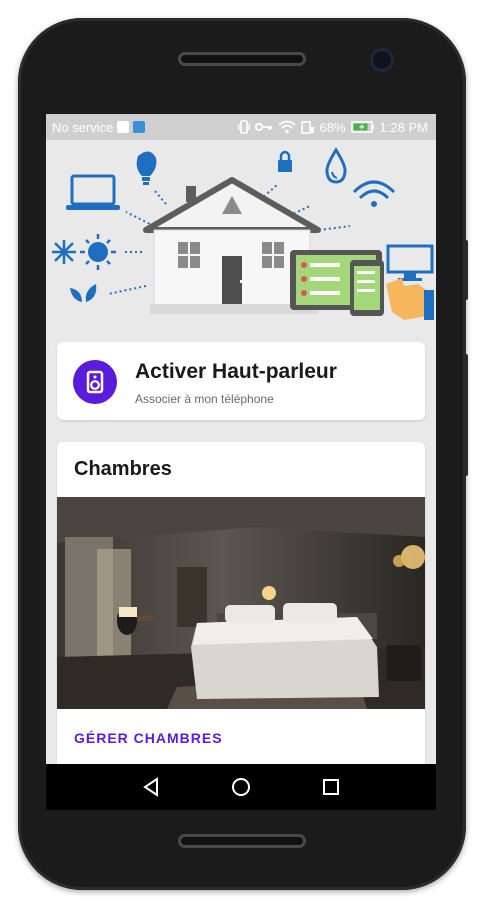 This screenshot has height=906, width=482. I want to click on home-icon, so click(241, 787).